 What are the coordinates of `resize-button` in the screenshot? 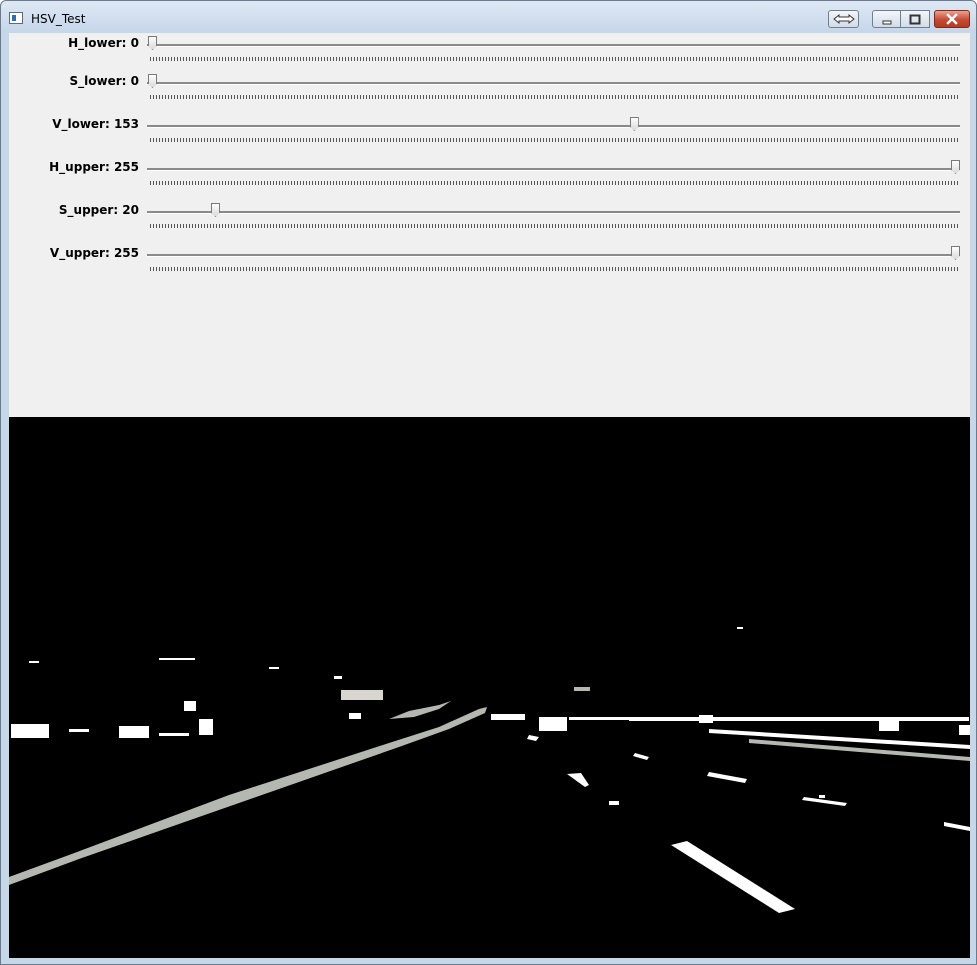 It's located at (843, 19).